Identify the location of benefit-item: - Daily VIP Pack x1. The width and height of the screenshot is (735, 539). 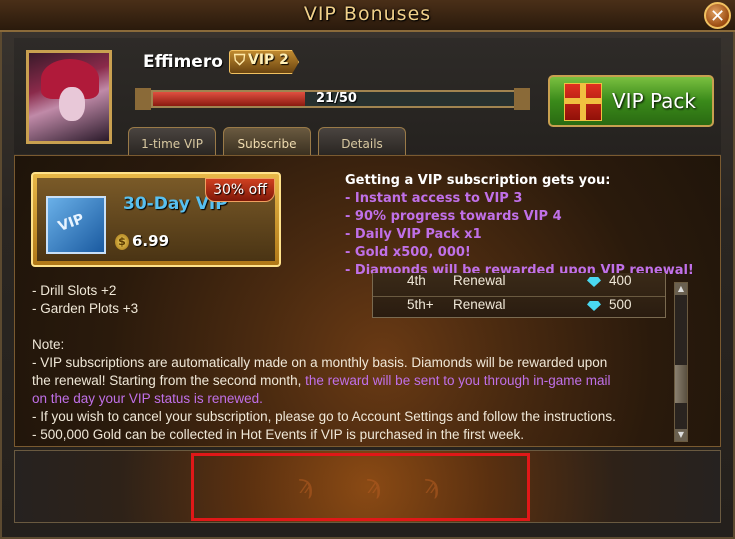
(413, 234).